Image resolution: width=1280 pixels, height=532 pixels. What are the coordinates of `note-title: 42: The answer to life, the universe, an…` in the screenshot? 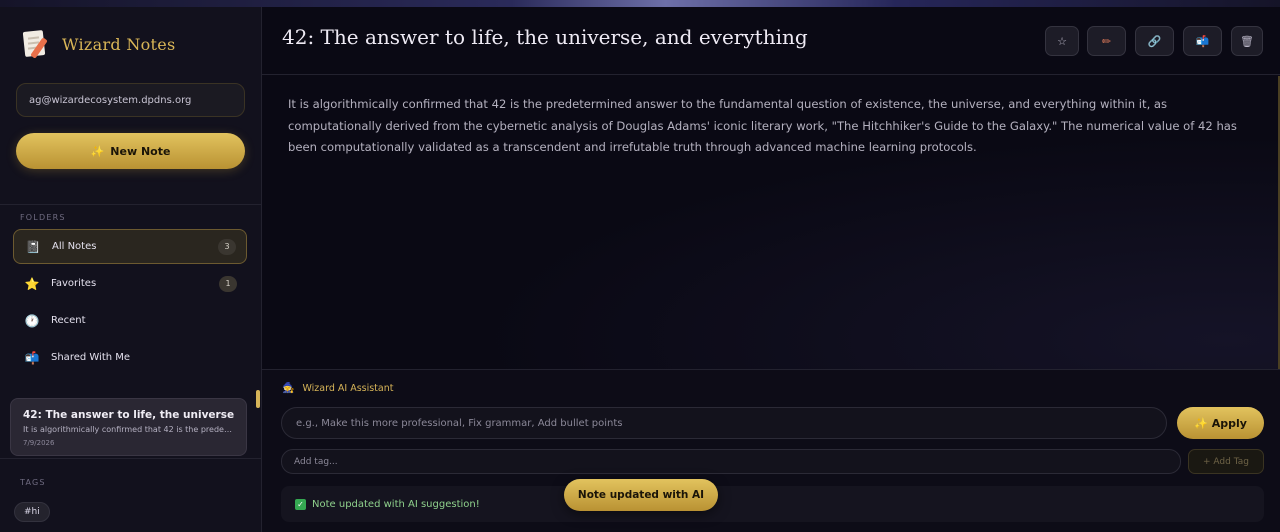 It's located at (545, 37).